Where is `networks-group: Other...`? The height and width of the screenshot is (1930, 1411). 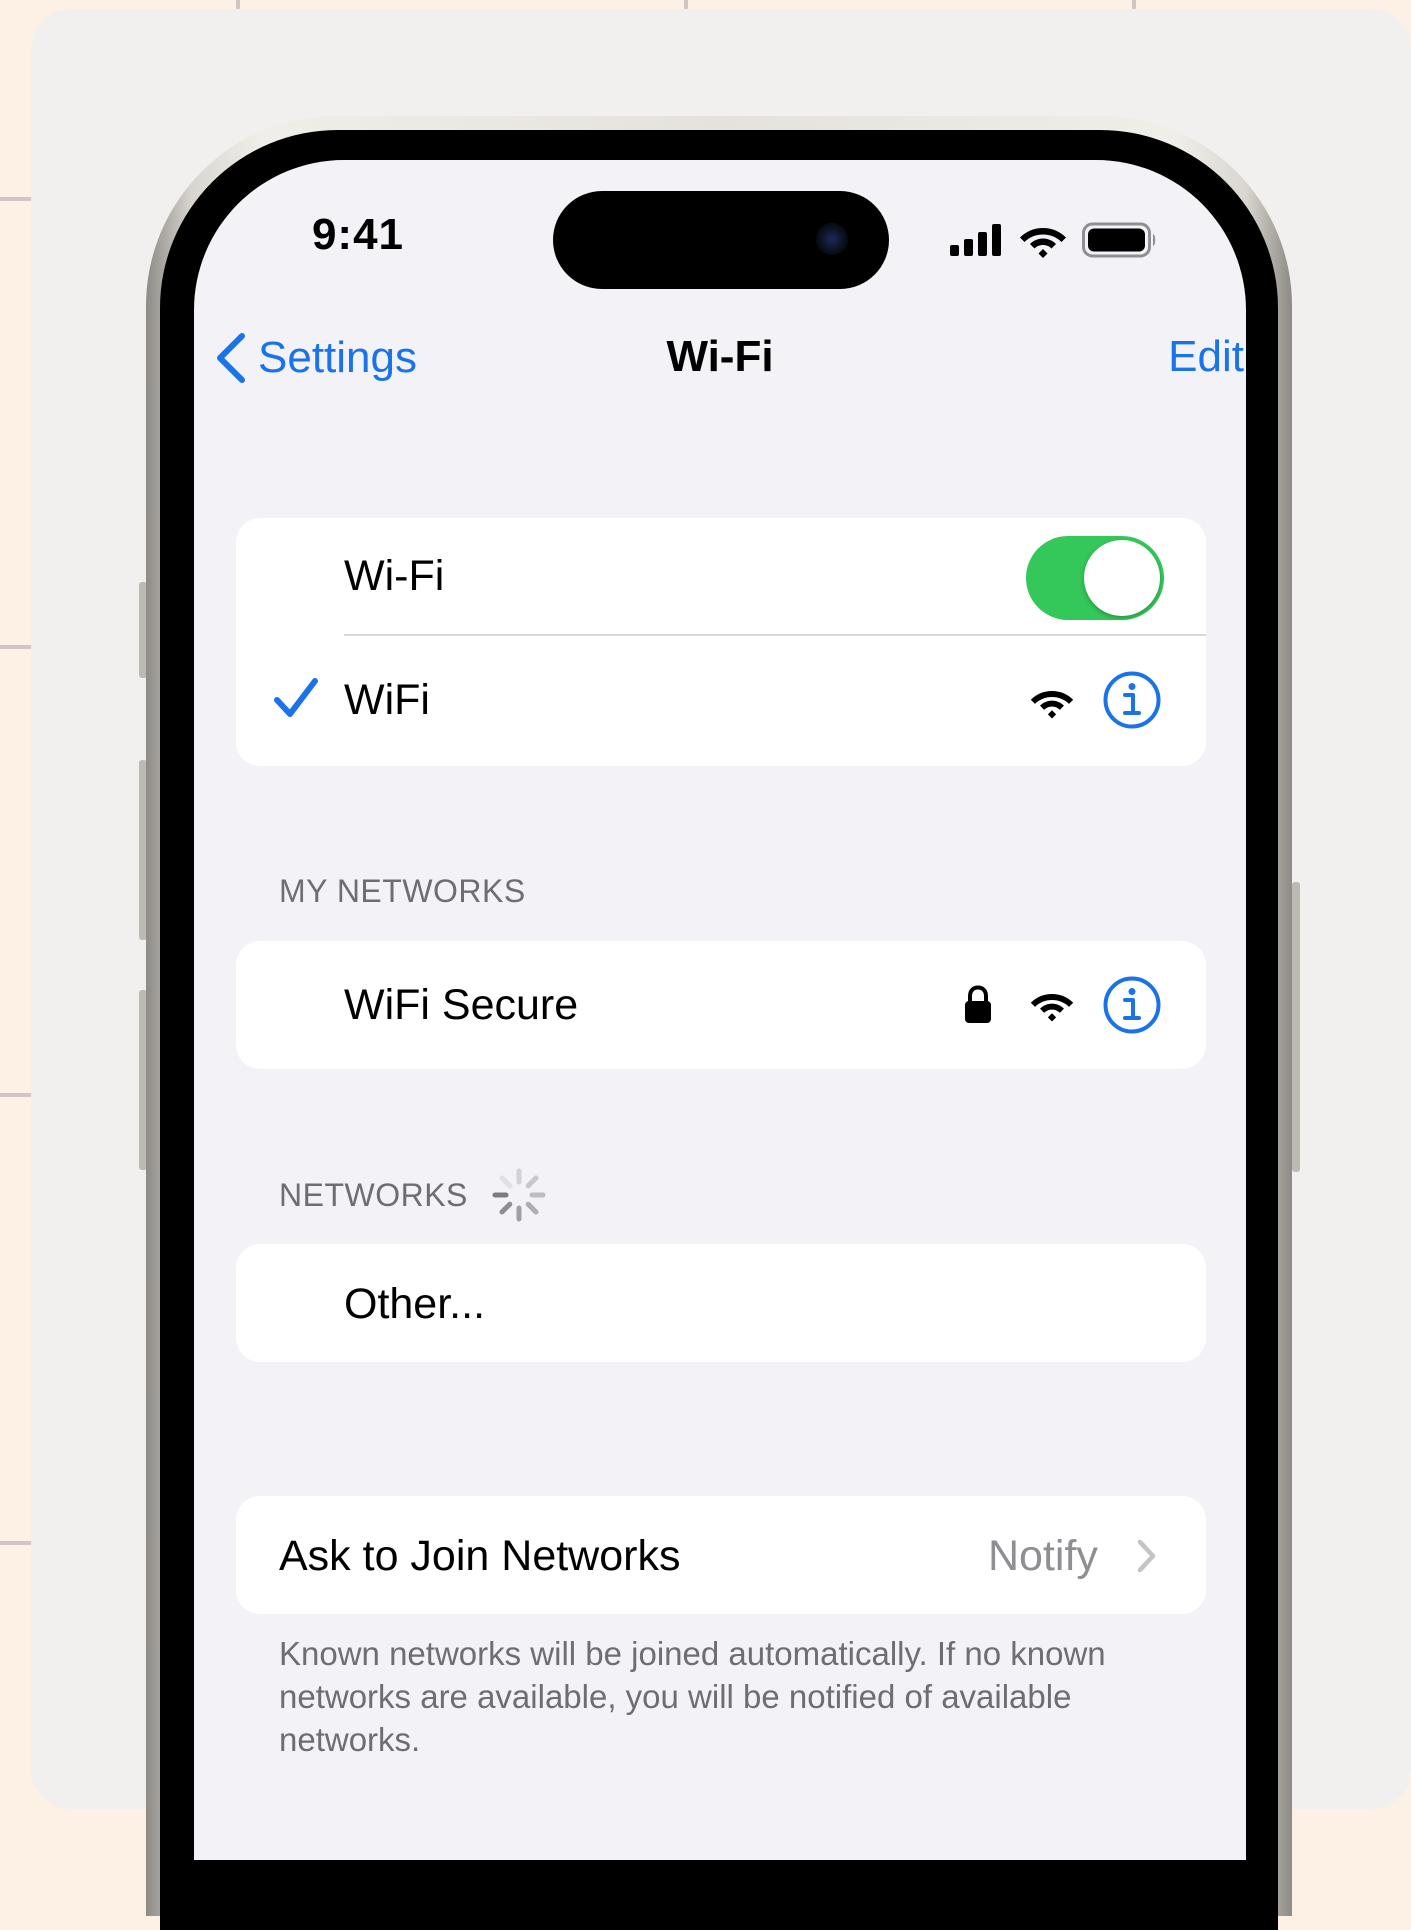
networks-group: Other... is located at coordinates (721, 1303).